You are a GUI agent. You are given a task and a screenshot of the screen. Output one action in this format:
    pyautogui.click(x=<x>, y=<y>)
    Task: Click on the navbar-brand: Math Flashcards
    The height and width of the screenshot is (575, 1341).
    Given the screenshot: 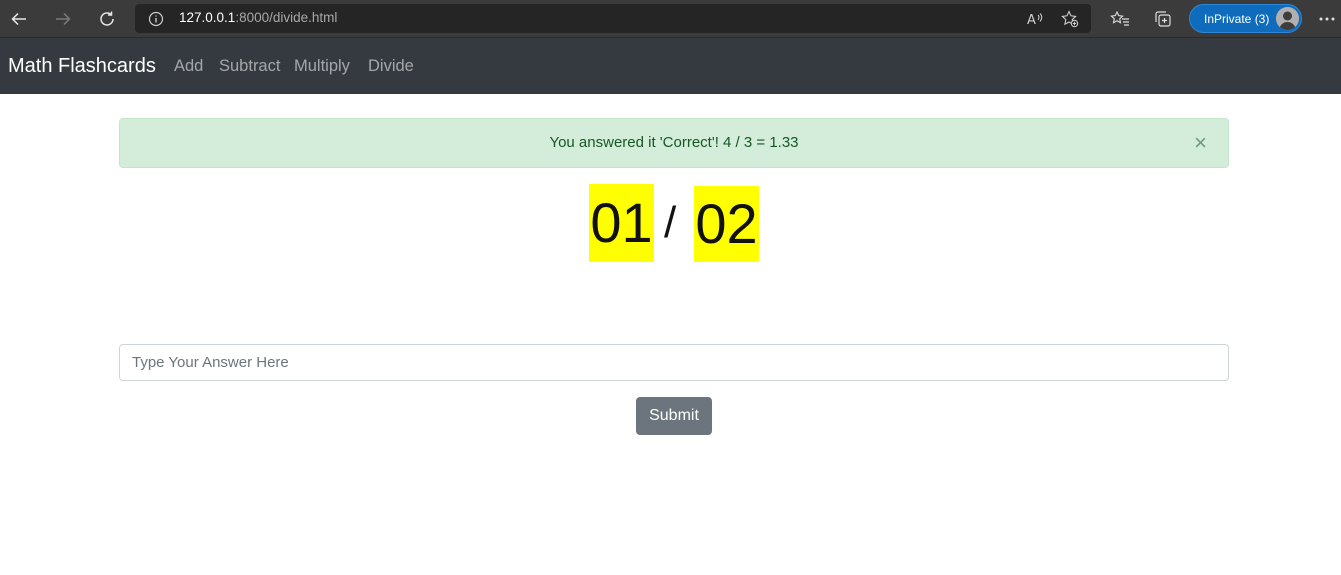 What is the action you would take?
    pyautogui.click(x=82, y=66)
    